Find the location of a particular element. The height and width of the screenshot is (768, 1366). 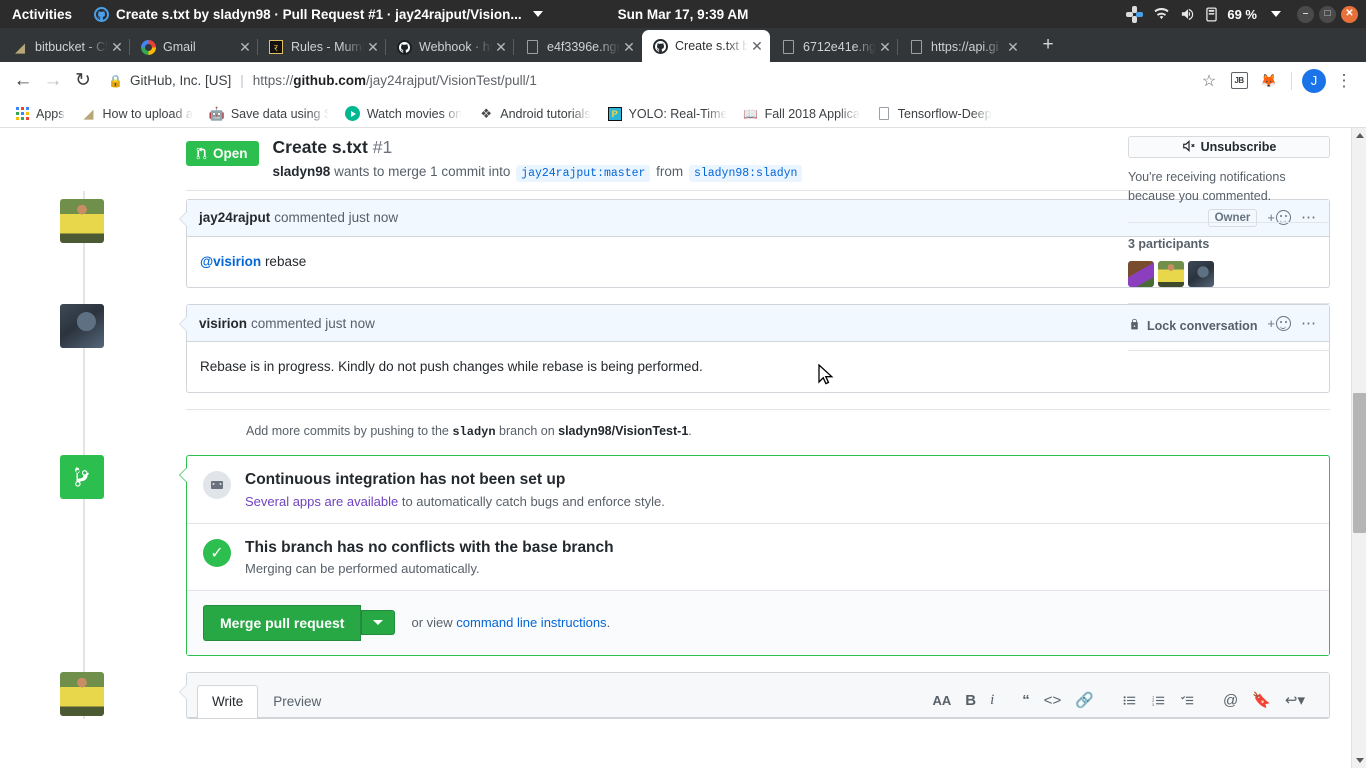

clock: Sun Mar 17, 9:39 AM is located at coordinates (683, 14).